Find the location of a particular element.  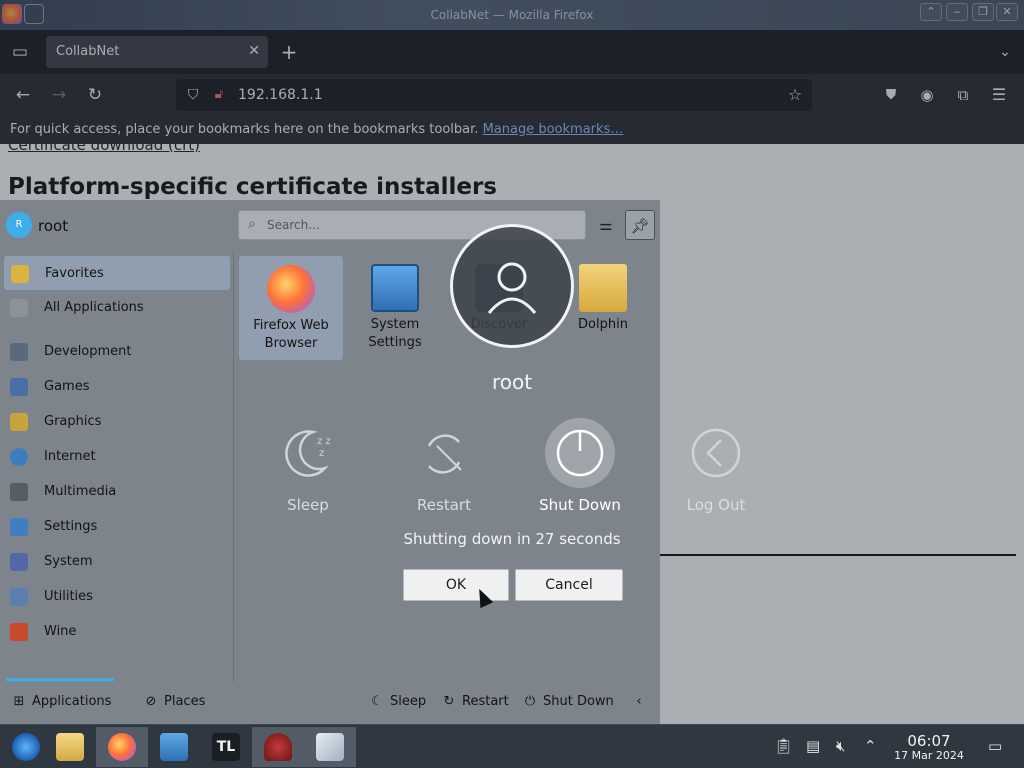

compass-icon: ⊘ is located at coordinates (151, 701).